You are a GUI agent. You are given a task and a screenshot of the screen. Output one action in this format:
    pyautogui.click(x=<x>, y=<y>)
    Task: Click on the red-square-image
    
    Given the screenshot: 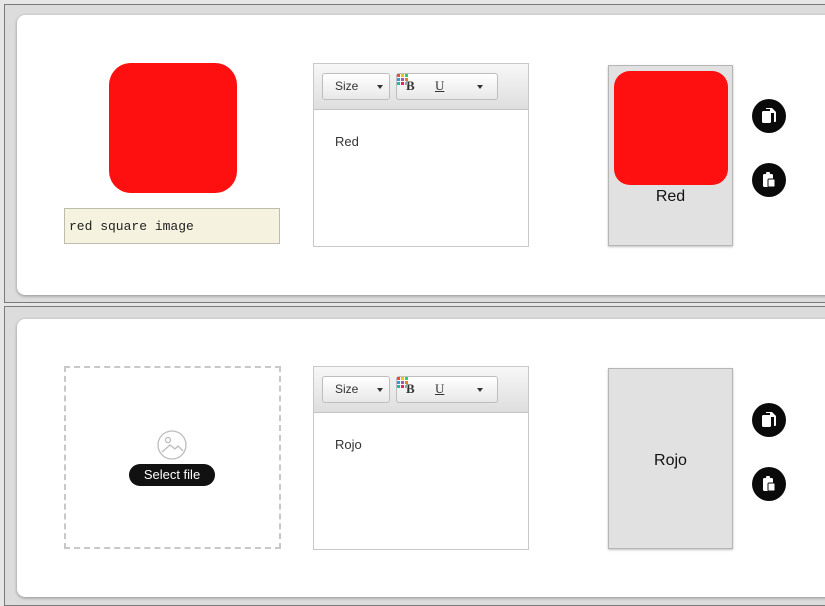 What is the action you would take?
    pyautogui.click(x=173, y=128)
    